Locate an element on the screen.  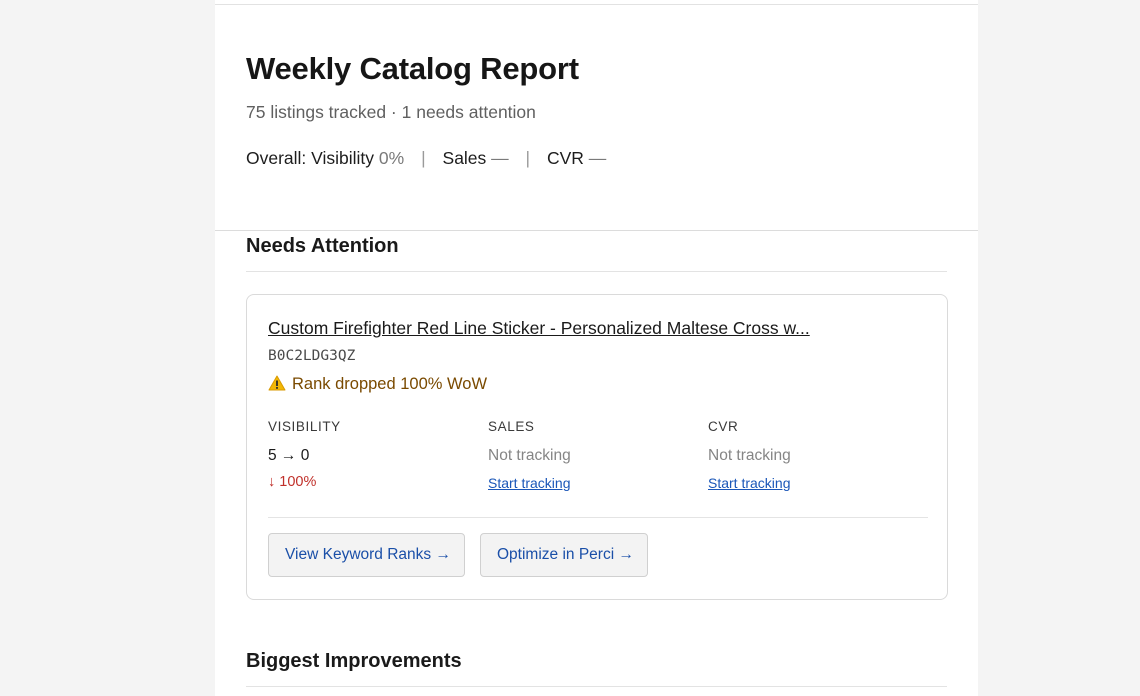
overall-sales-label: Sales is located at coordinates (464, 158).